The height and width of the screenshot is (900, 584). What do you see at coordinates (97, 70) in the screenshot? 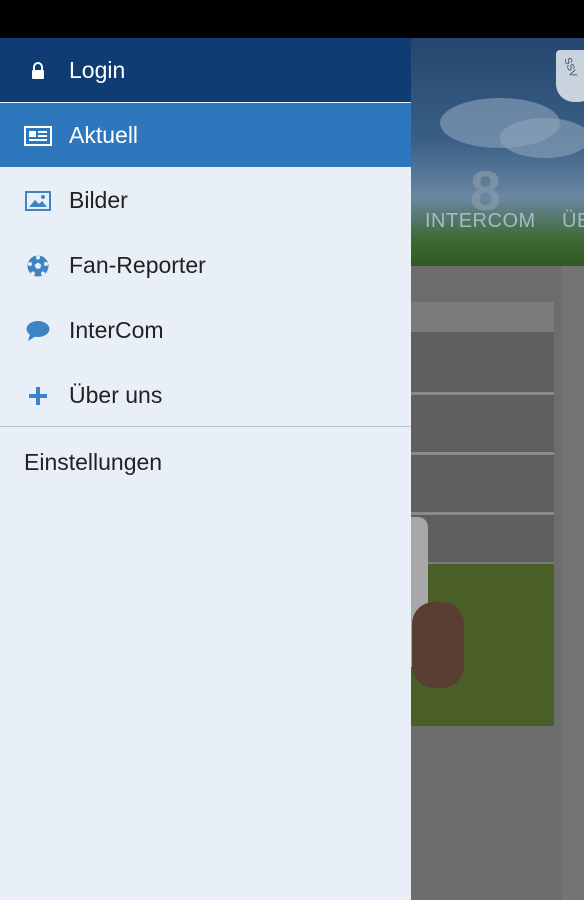
I see `drawer-item-label: Login` at bounding box center [97, 70].